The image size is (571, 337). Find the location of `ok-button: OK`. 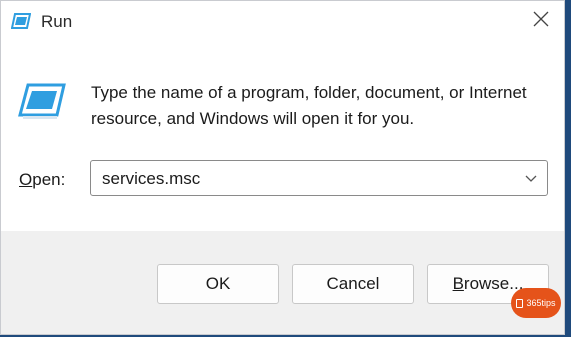

ok-button: OK is located at coordinates (218, 284).